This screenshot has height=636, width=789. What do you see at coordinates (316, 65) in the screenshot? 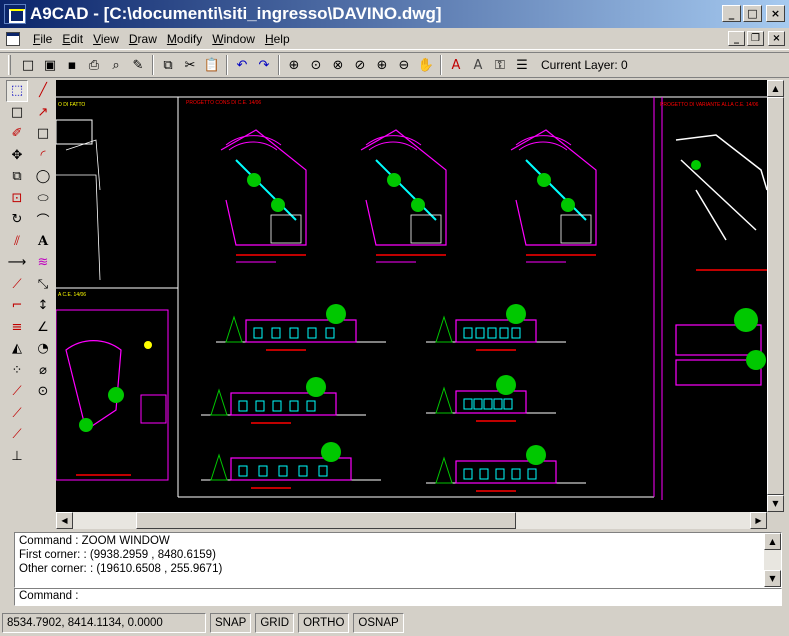
I see `zoom-center-button: ⊙` at bounding box center [316, 65].